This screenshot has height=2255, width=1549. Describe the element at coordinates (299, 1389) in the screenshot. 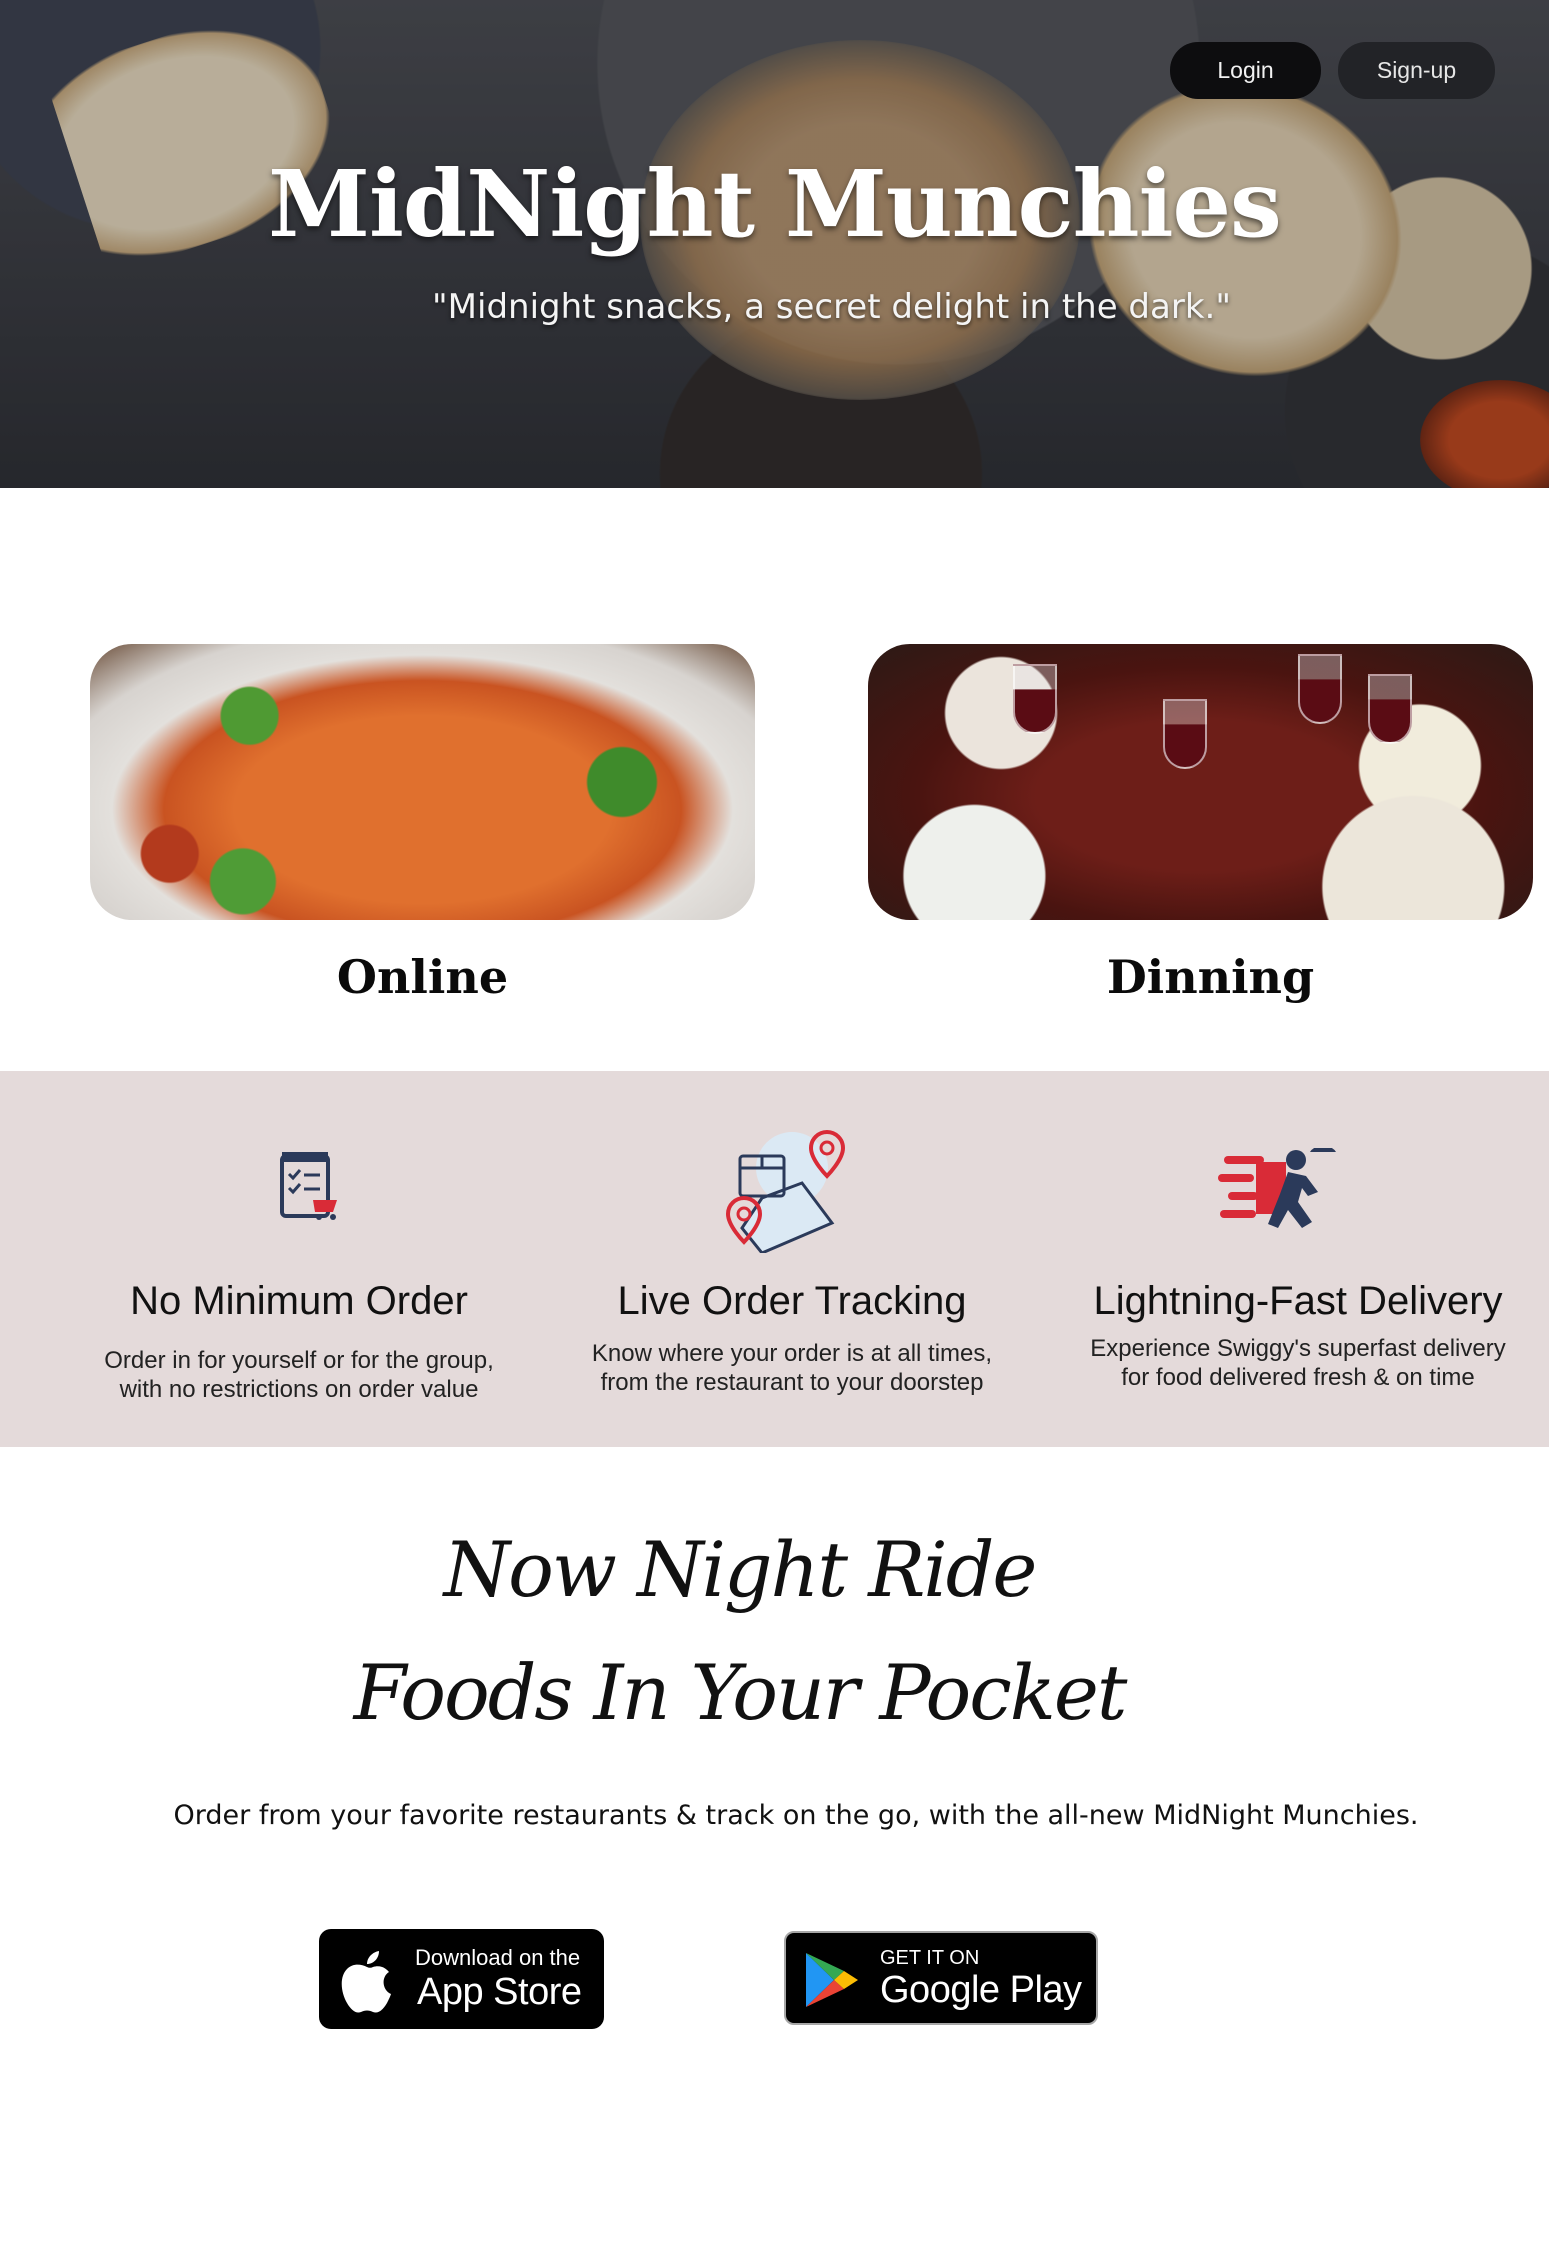

I see `feature-description-line: with no restrictions on order value` at that location.